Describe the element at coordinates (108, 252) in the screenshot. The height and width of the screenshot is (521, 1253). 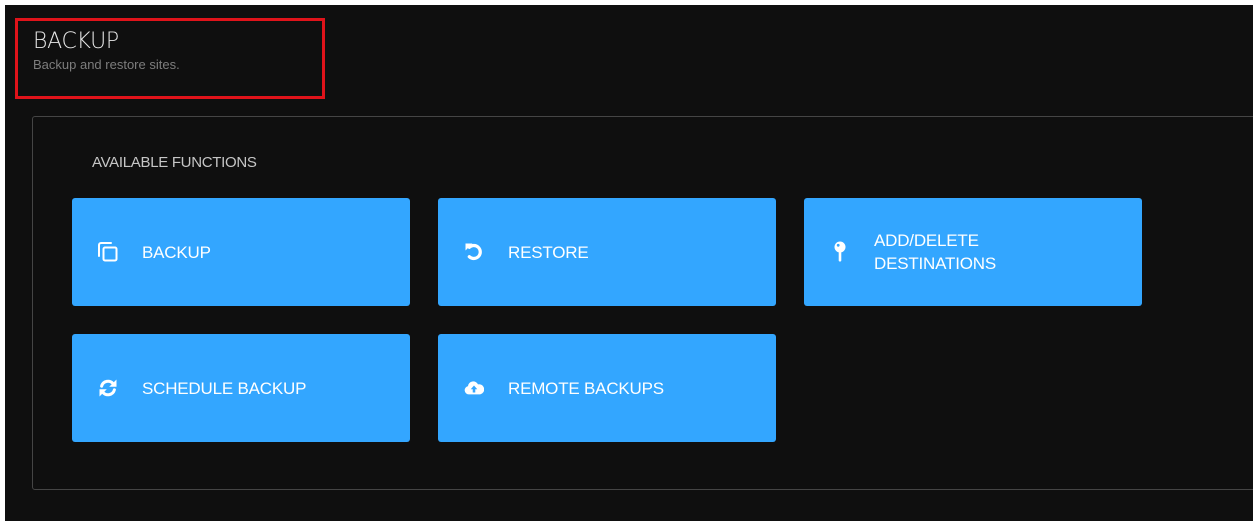
I see `copy-icon` at that location.